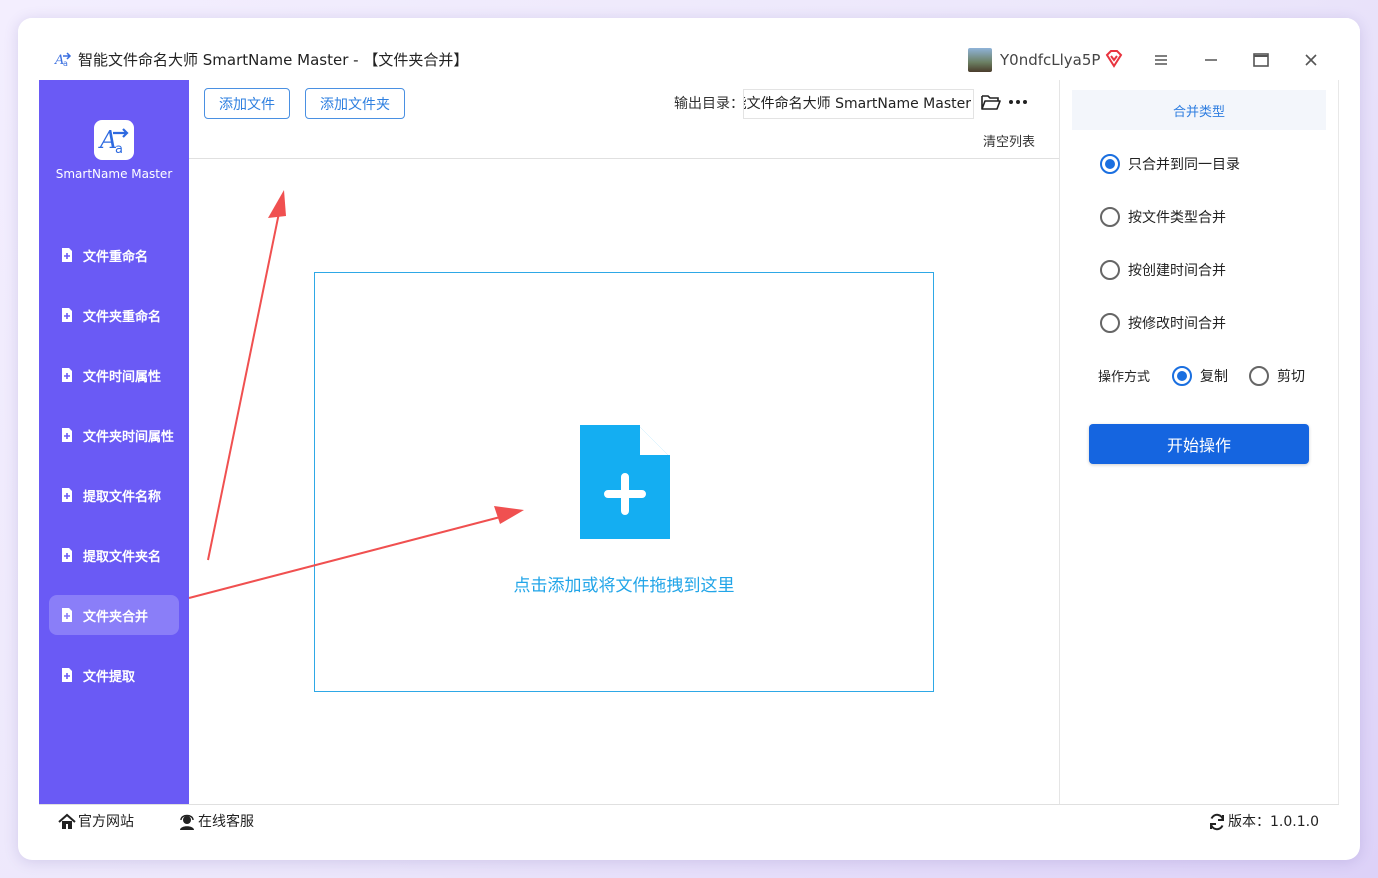  I want to click on add-file-icon, so click(625, 482).